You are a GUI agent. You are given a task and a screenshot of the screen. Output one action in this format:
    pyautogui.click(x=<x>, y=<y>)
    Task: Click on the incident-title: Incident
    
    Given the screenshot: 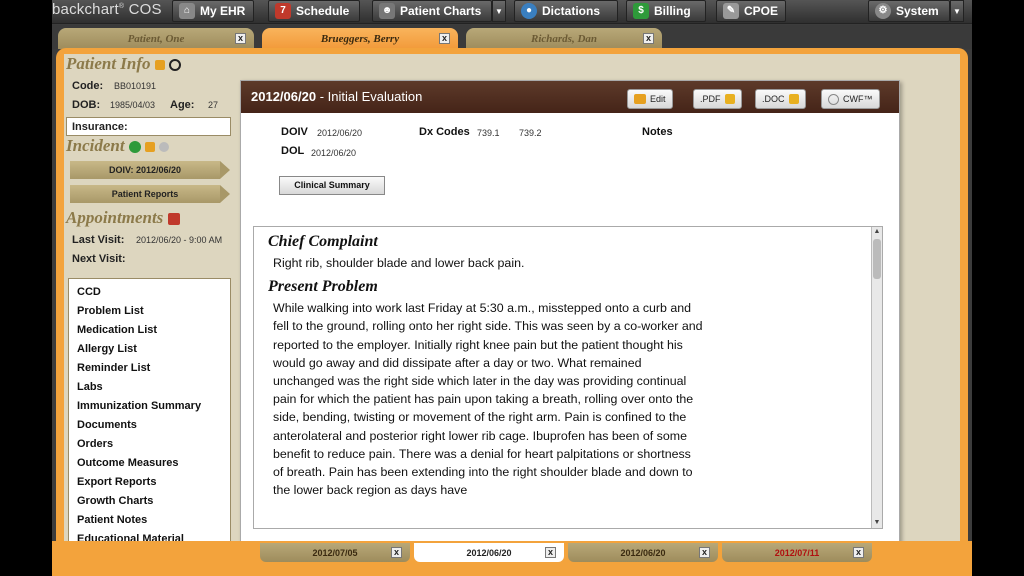 What is the action you would take?
    pyautogui.click(x=118, y=146)
    